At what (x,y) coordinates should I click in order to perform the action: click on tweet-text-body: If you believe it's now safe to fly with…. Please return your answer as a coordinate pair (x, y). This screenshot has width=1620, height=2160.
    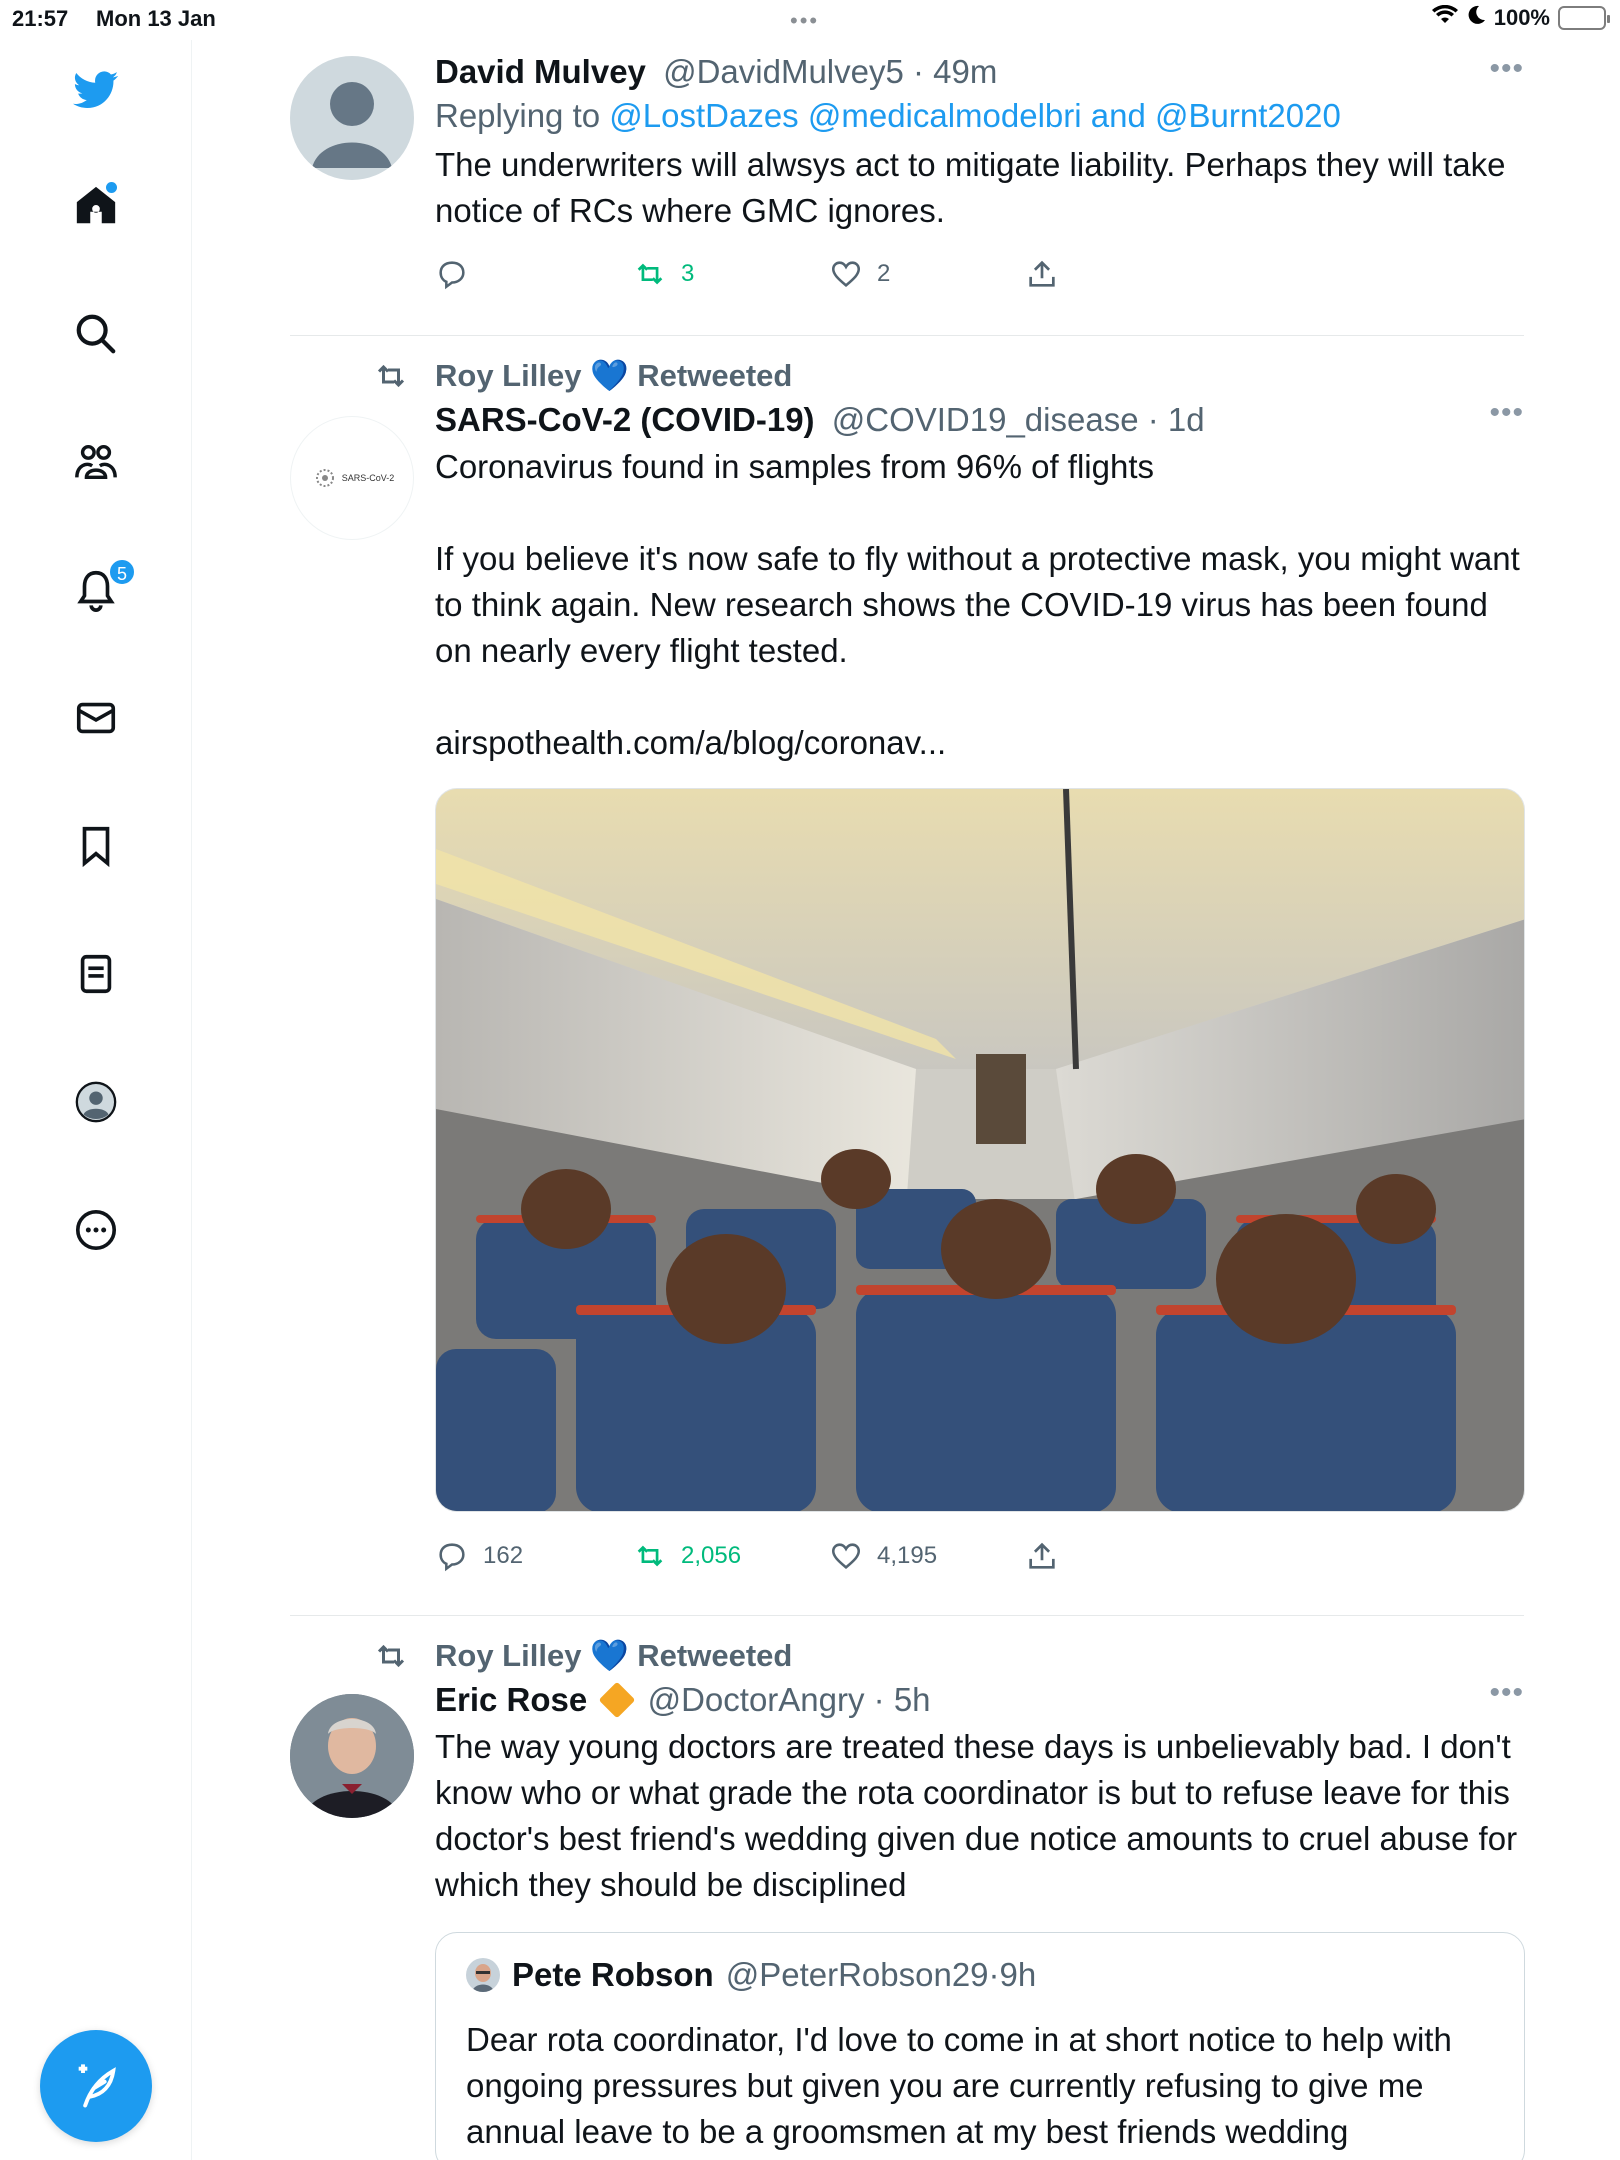
    Looking at the image, I should click on (977, 604).